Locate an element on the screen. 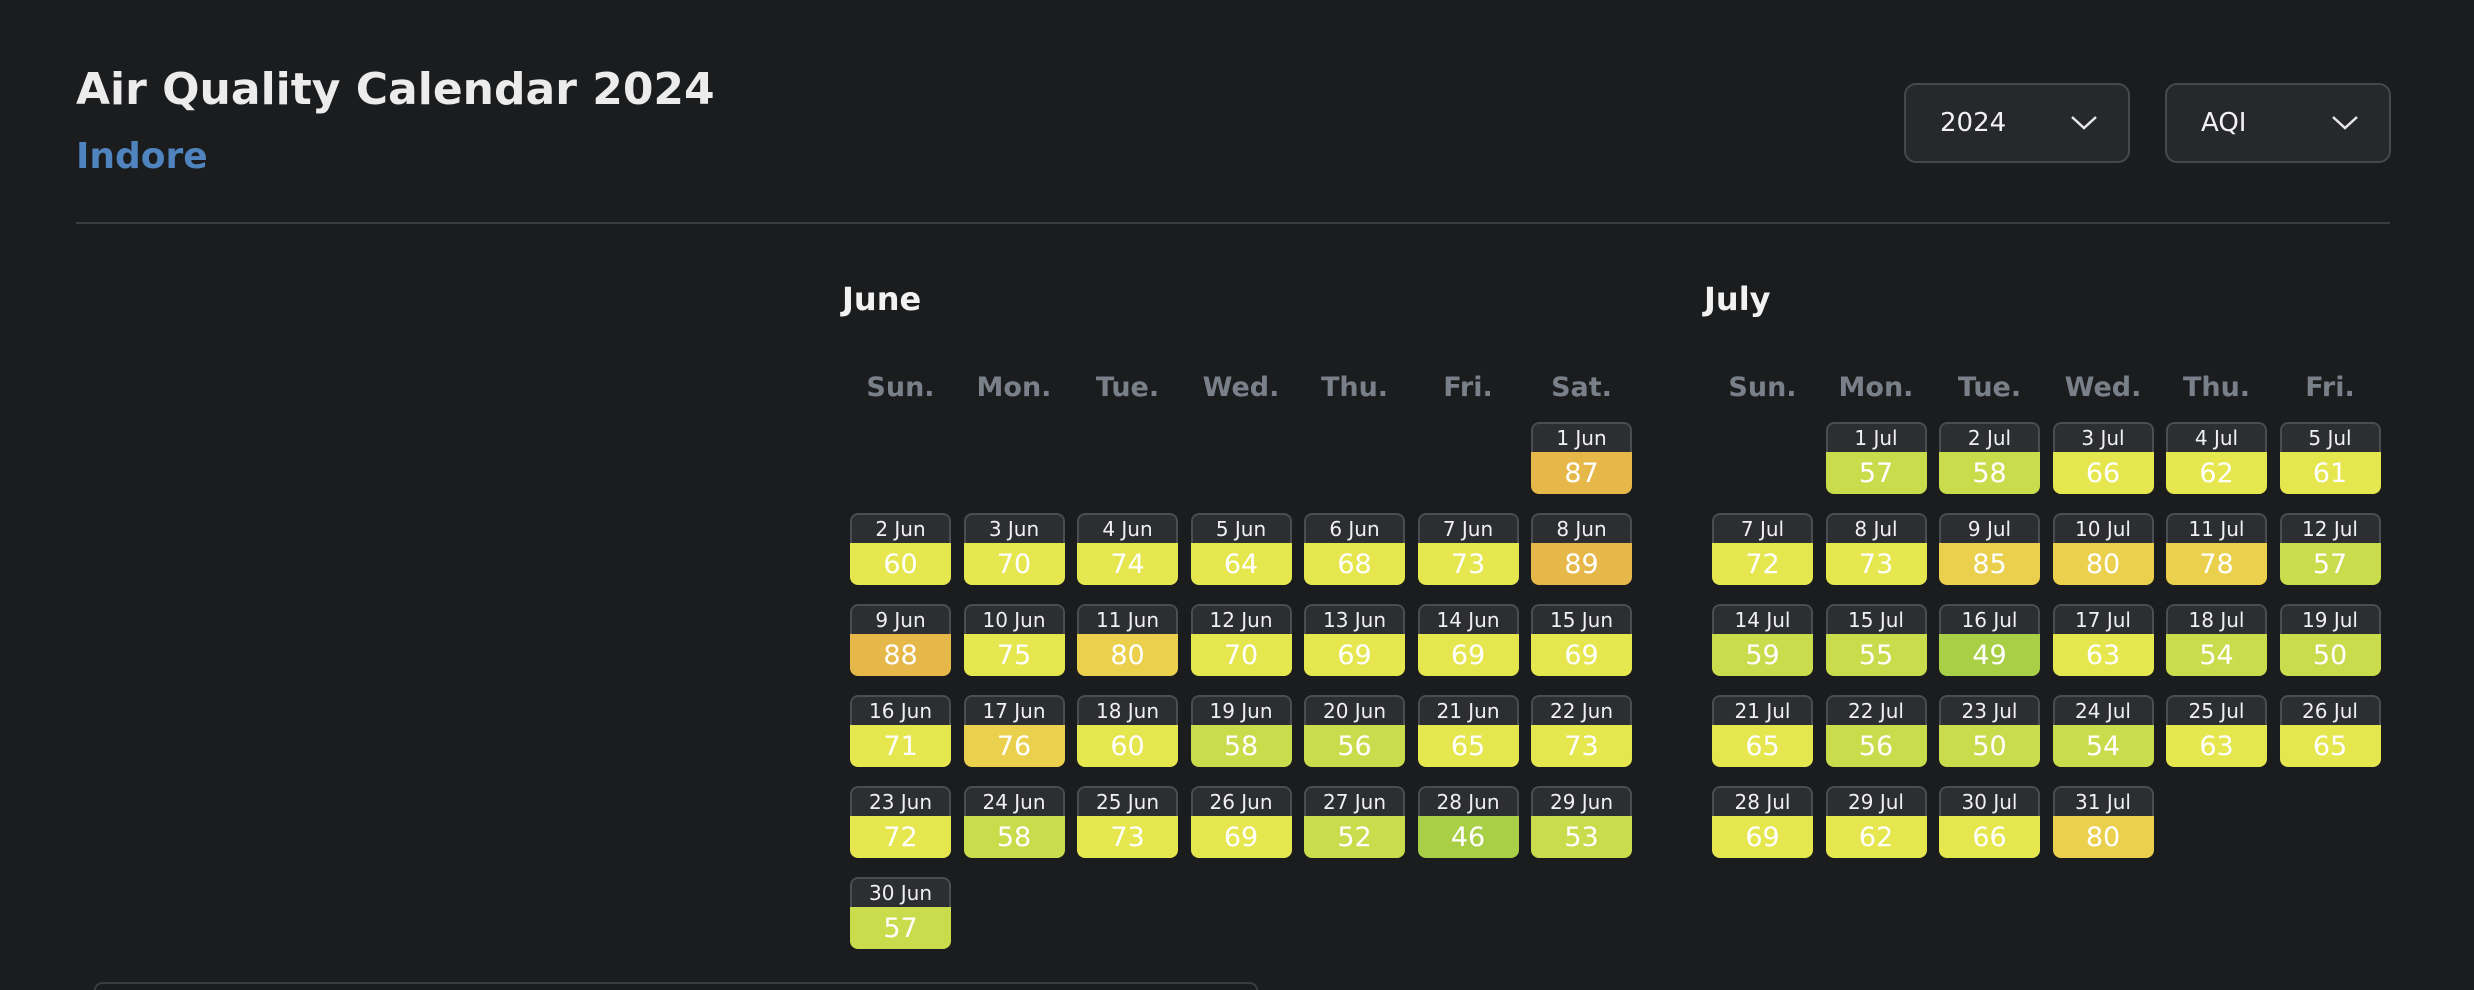  day-cell-jul-25: 25 Jul 63 is located at coordinates (2216, 731).